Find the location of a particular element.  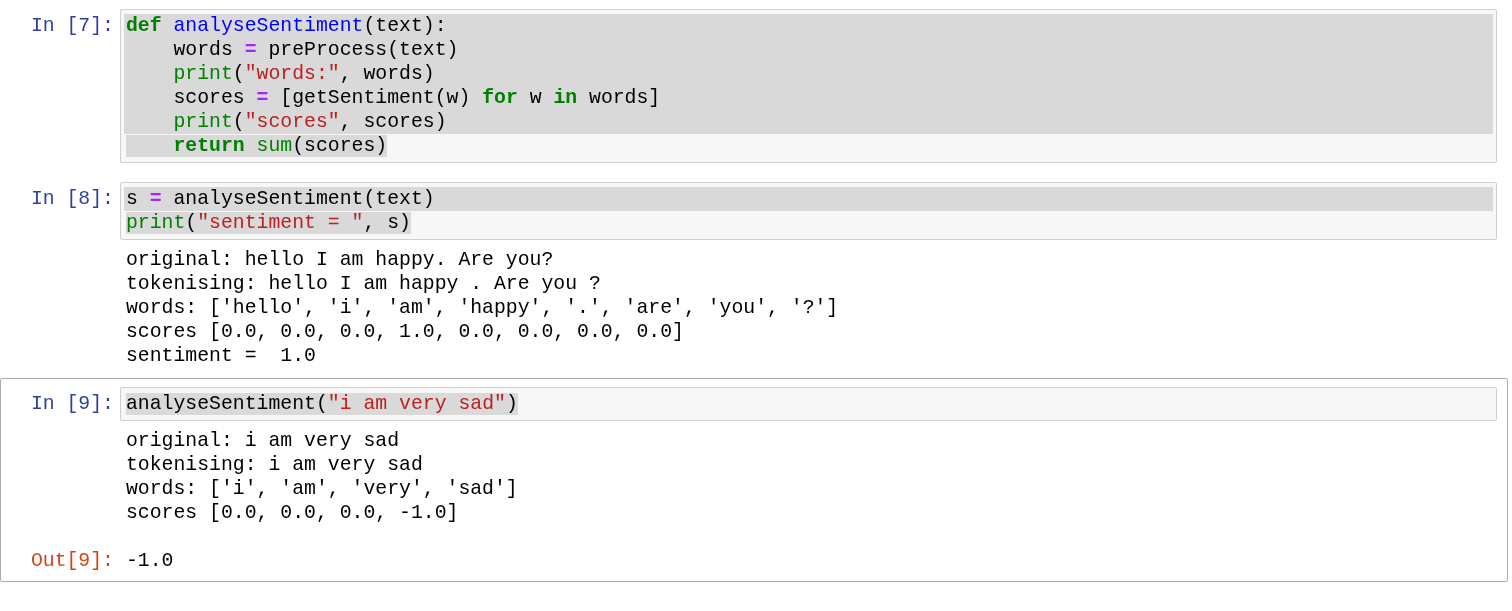

output-line: original: hello I am happy. Are you? is located at coordinates (340, 260).